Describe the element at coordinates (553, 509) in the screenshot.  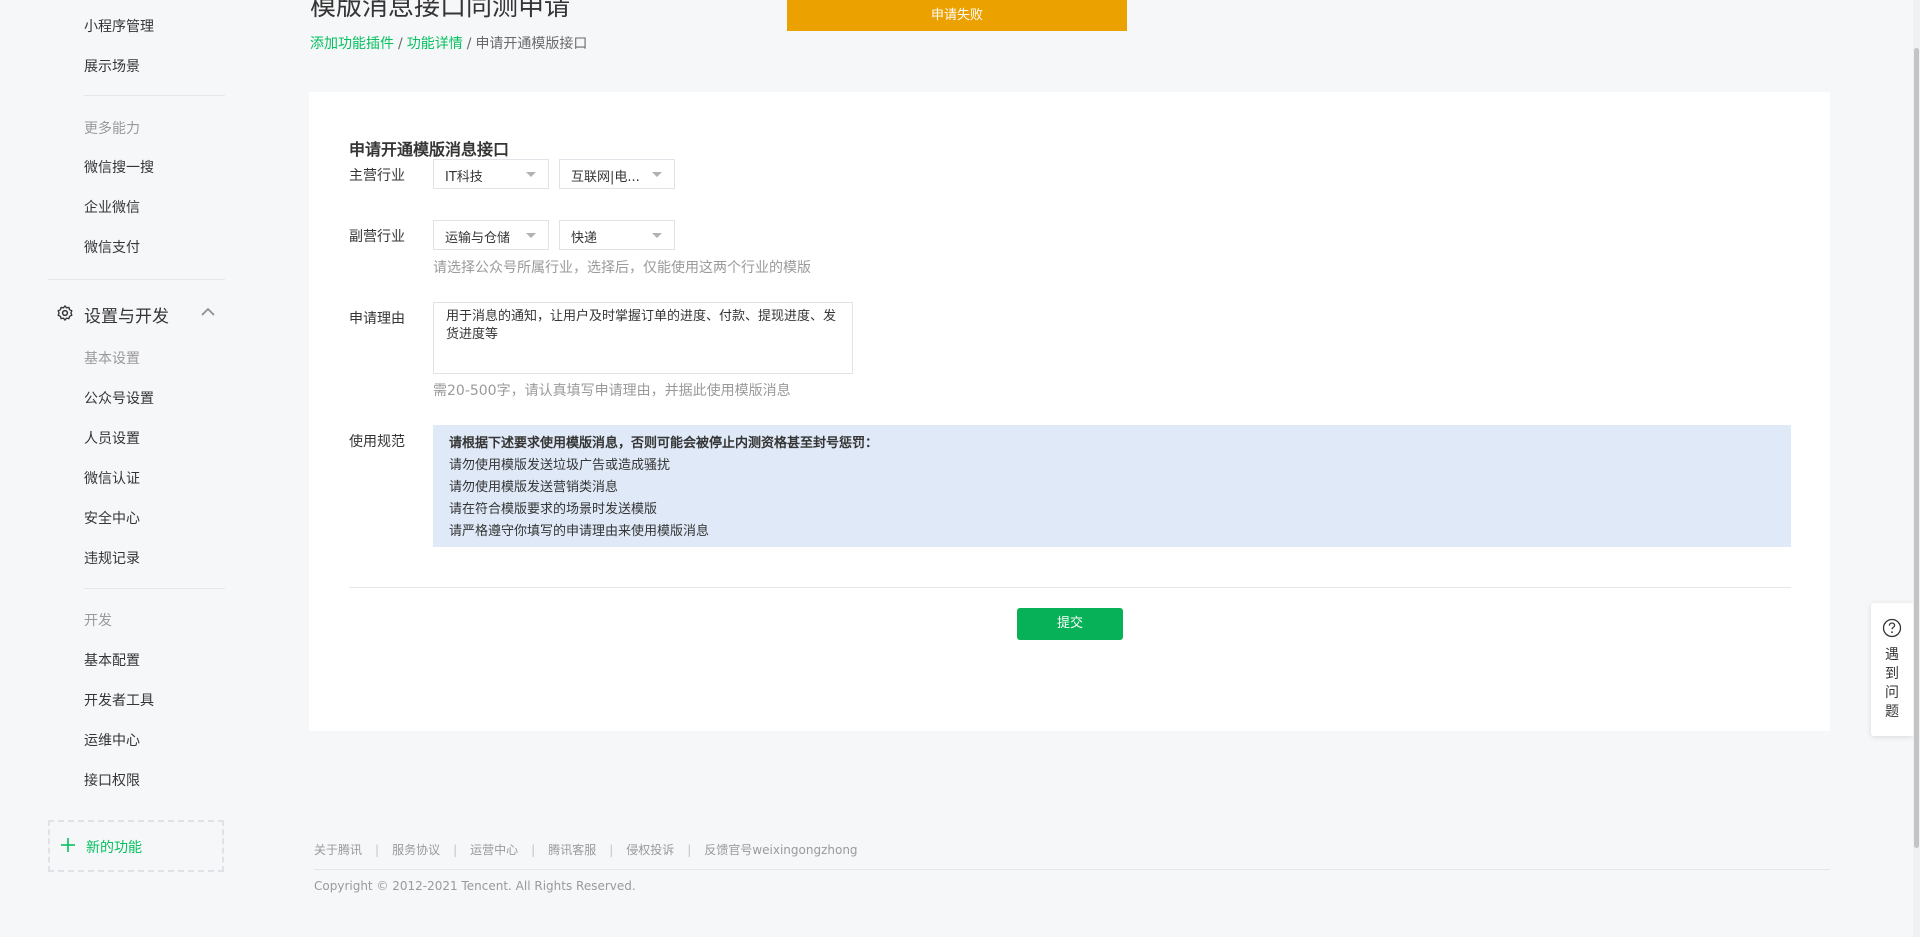
I see `rule-item: 请在符合模版要求的场景时发送模版` at that location.